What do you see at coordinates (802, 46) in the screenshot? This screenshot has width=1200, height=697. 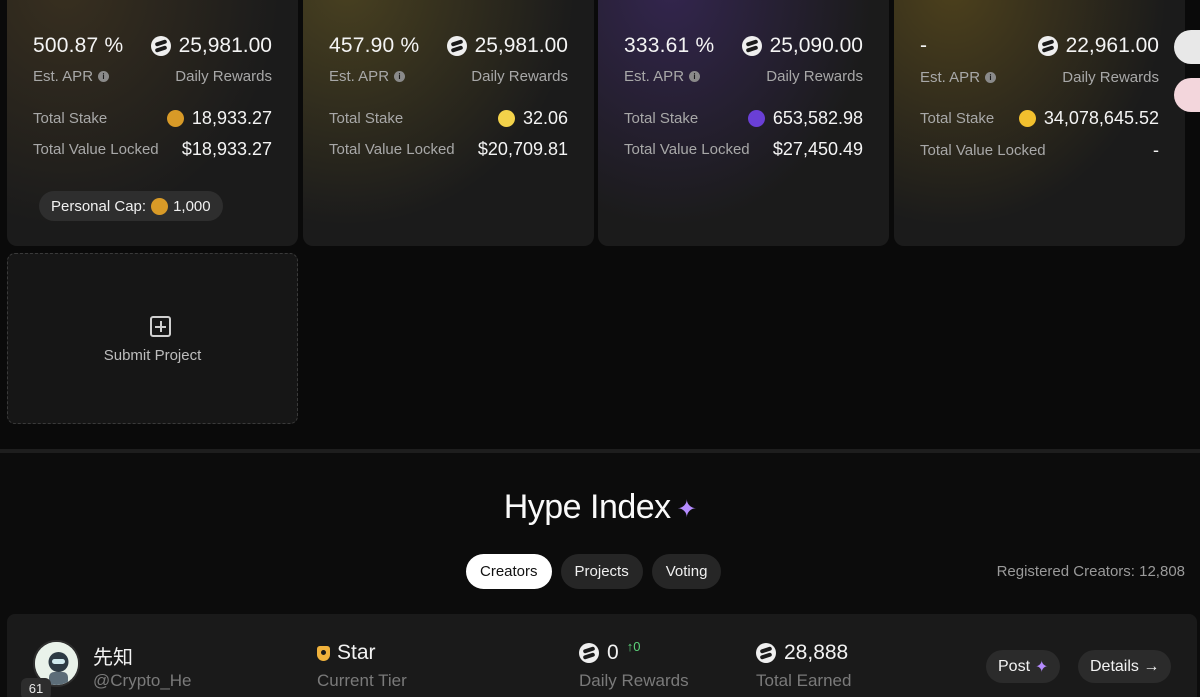 I see `daily-rewards-value: 25,090.00` at bounding box center [802, 46].